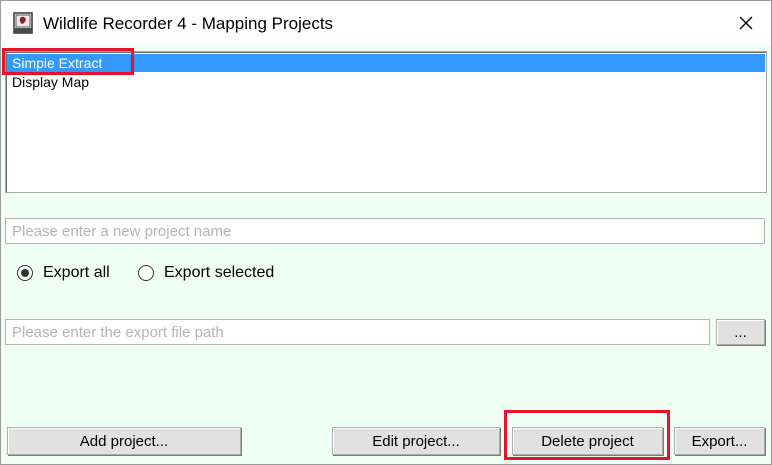 This screenshot has height=465, width=772. I want to click on export-selected-option: Export selected, so click(206, 273).